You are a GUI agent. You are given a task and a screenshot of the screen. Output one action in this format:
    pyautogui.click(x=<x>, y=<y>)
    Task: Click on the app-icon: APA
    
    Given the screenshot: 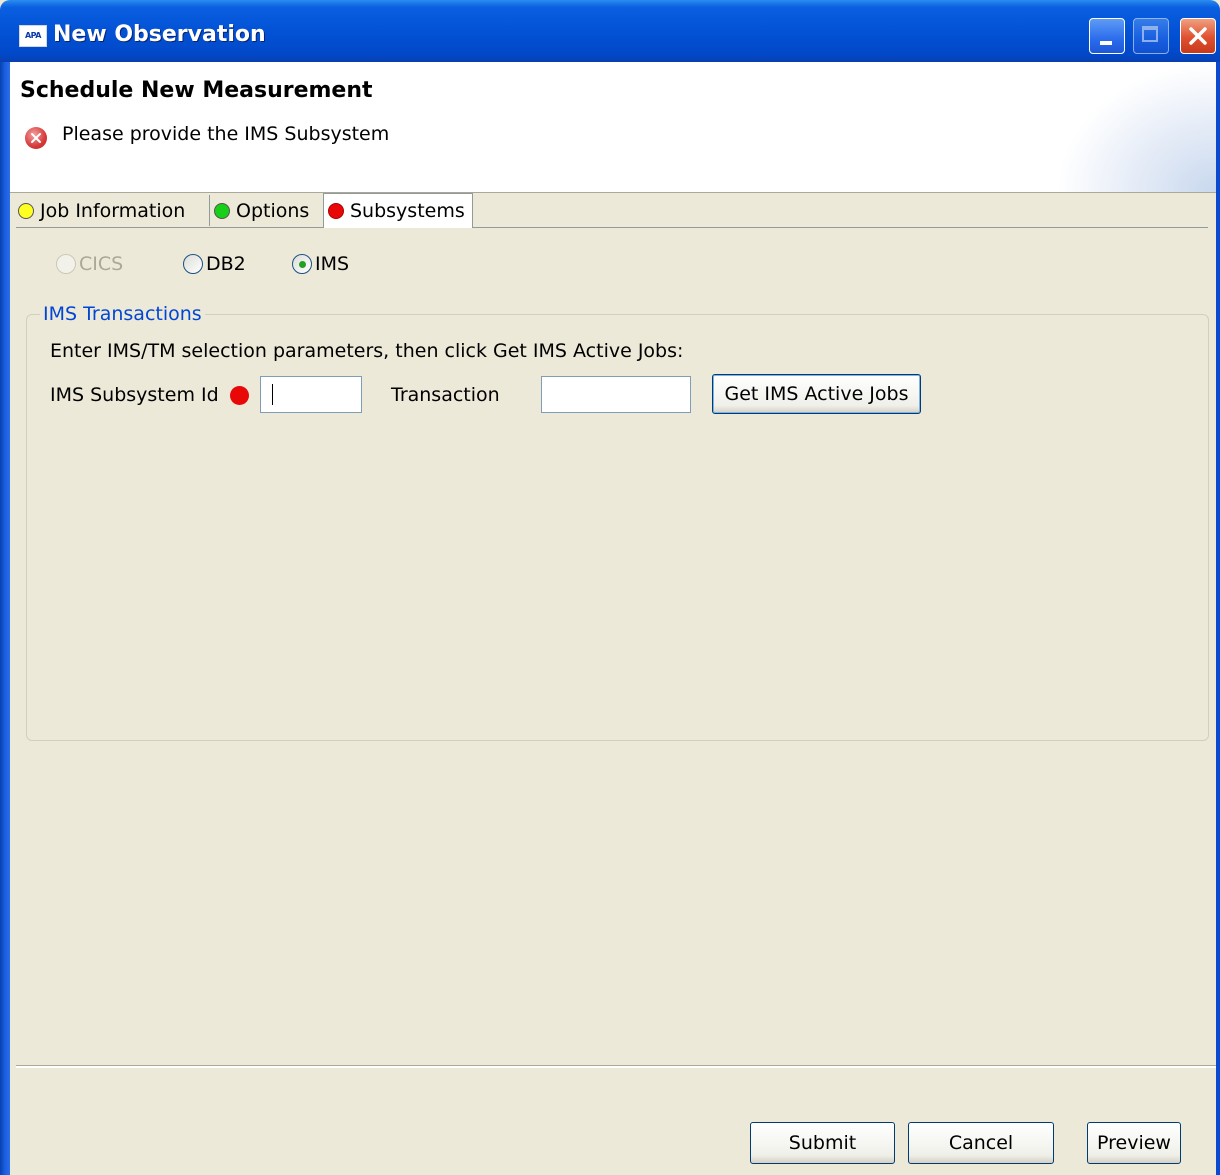 What is the action you would take?
    pyautogui.click(x=33, y=36)
    